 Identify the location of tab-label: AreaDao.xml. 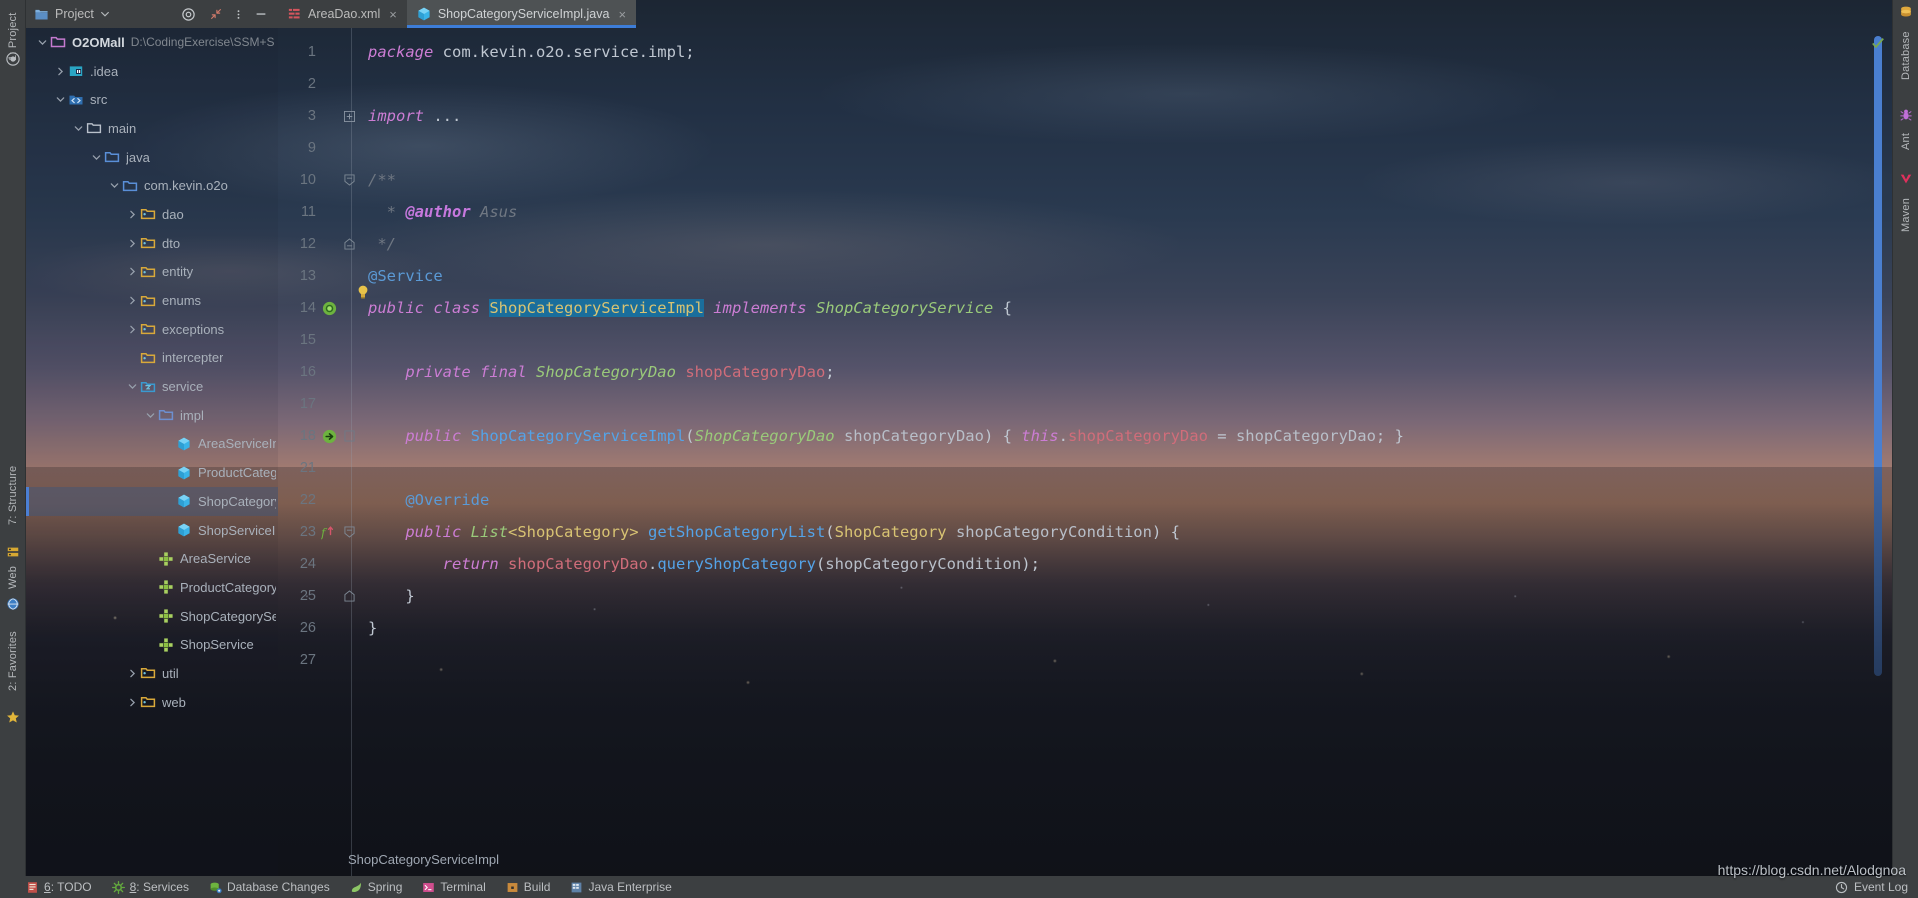
(344, 14).